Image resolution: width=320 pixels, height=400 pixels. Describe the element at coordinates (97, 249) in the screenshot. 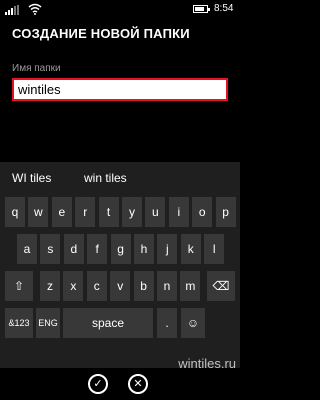

I see `key-f: f` at that location.